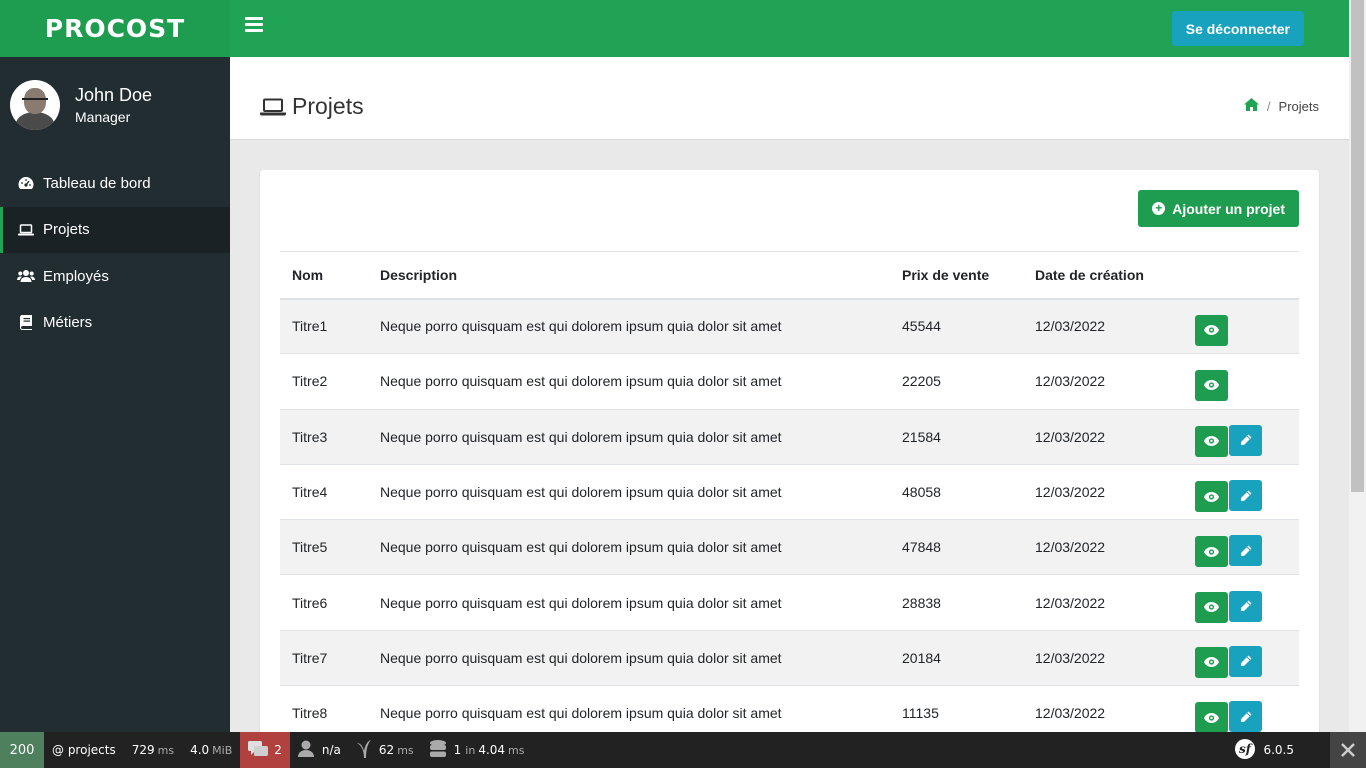  I want to click on top-navbar: Se déconnecter, so click(789, 28).